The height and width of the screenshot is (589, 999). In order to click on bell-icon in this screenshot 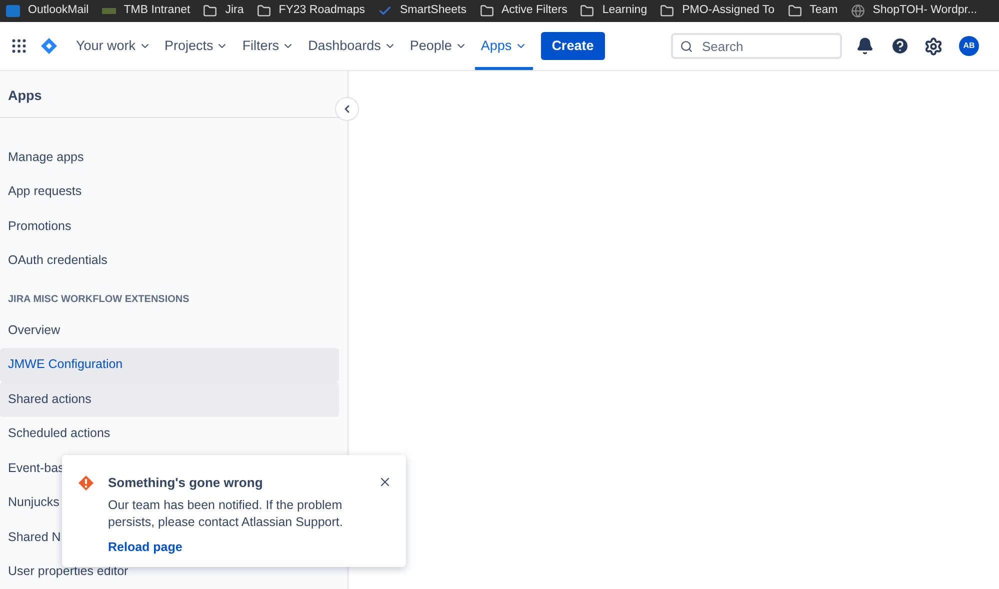, I will do `click(865, 46)`.